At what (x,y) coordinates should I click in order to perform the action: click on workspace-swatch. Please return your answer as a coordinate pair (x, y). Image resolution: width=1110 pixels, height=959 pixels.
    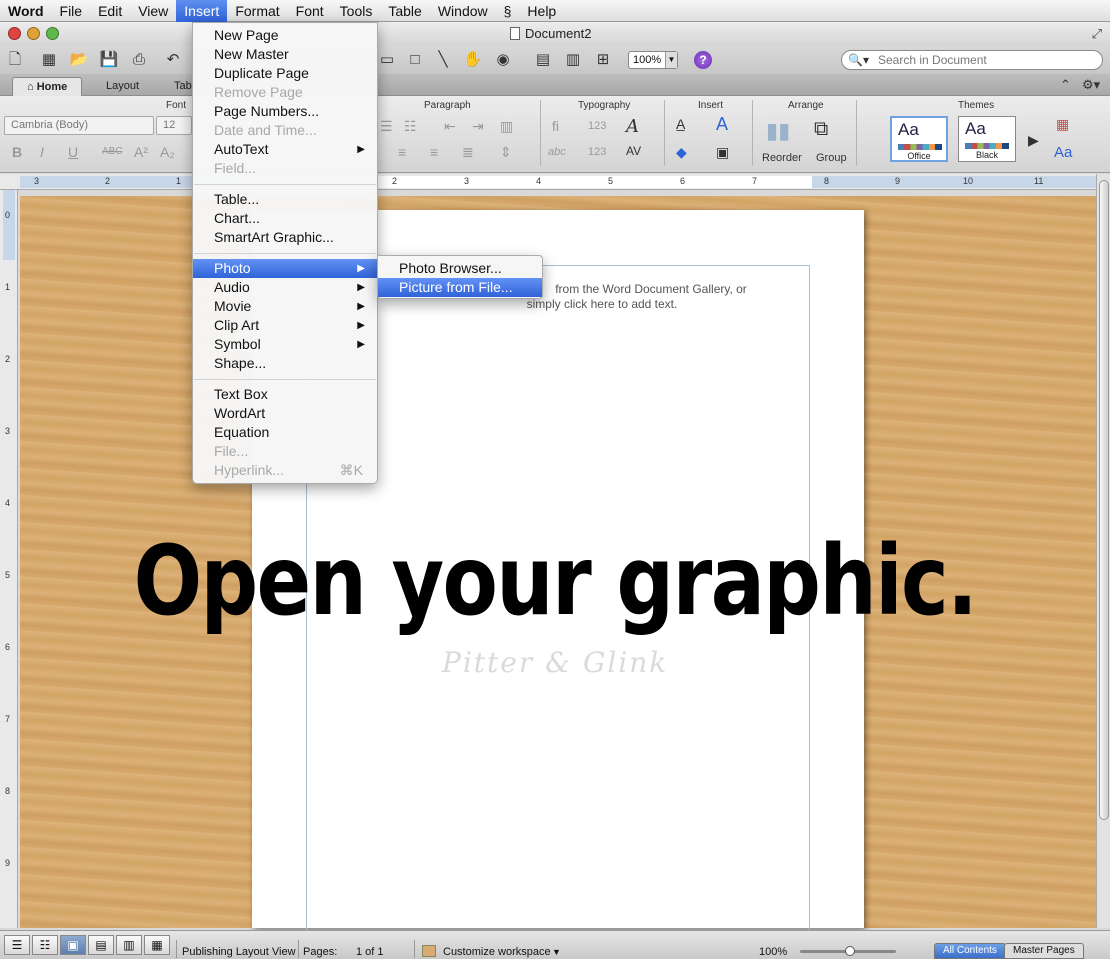
    Looking at the image, I should click on (429, 951).